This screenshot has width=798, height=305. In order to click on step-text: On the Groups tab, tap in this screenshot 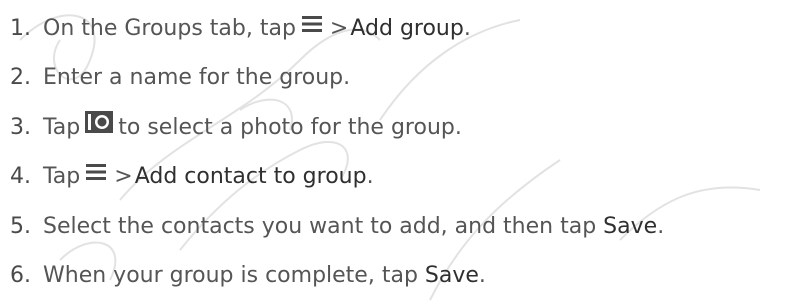, I will do `click(169, 28)`.